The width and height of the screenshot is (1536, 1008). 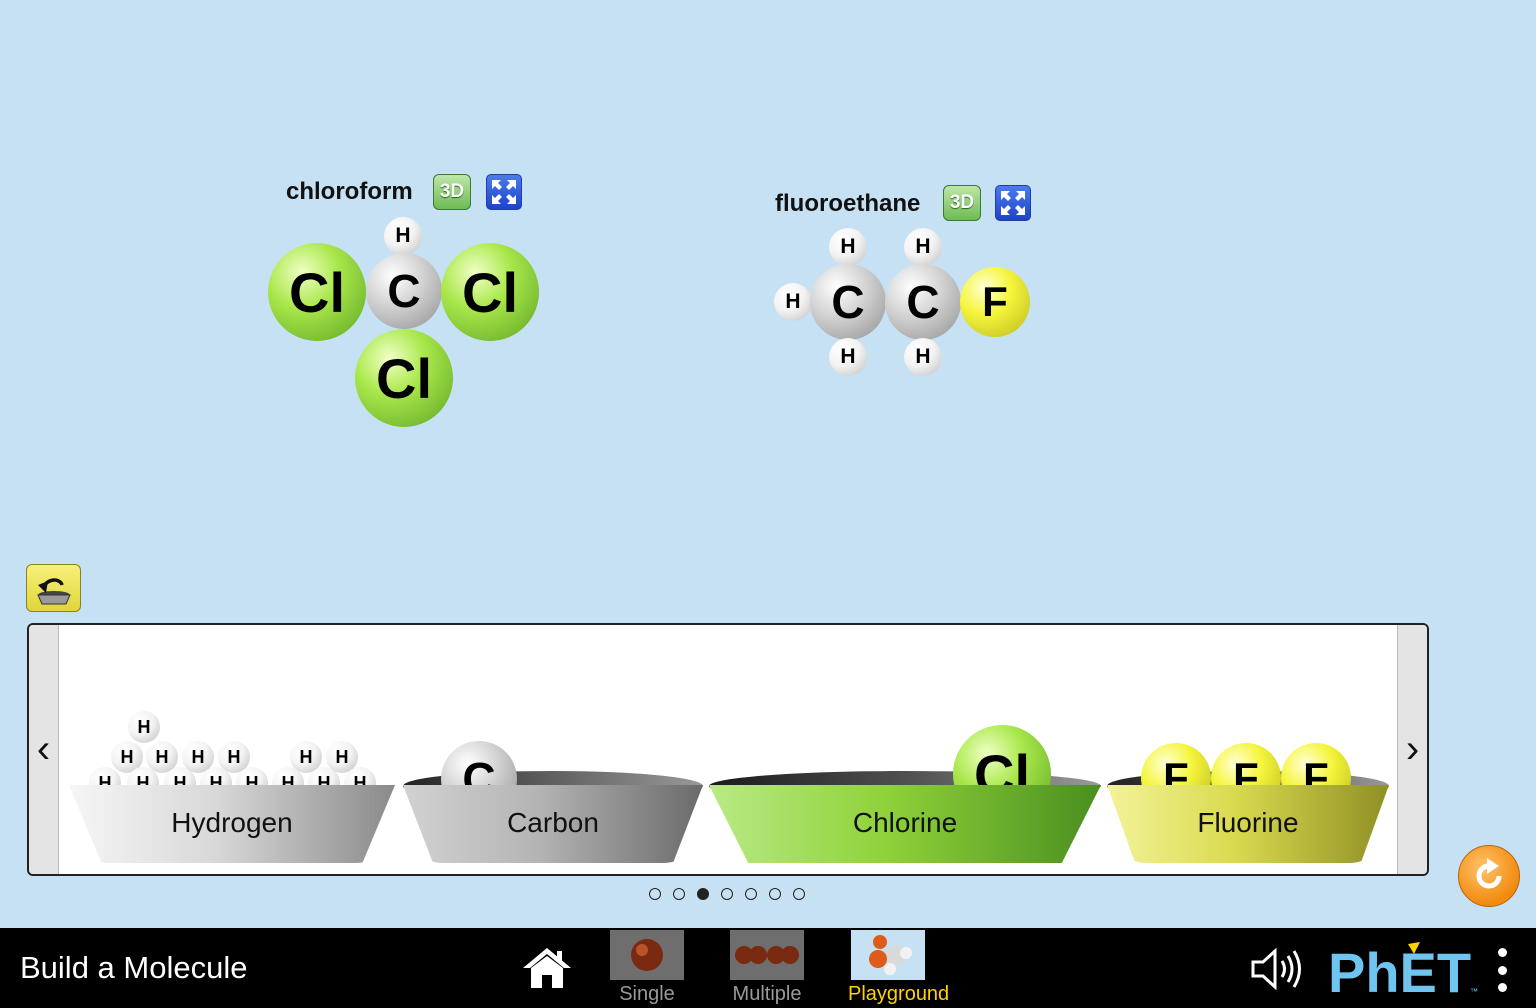 I want to click on options-menu-button, so click(x=1502, y=970).